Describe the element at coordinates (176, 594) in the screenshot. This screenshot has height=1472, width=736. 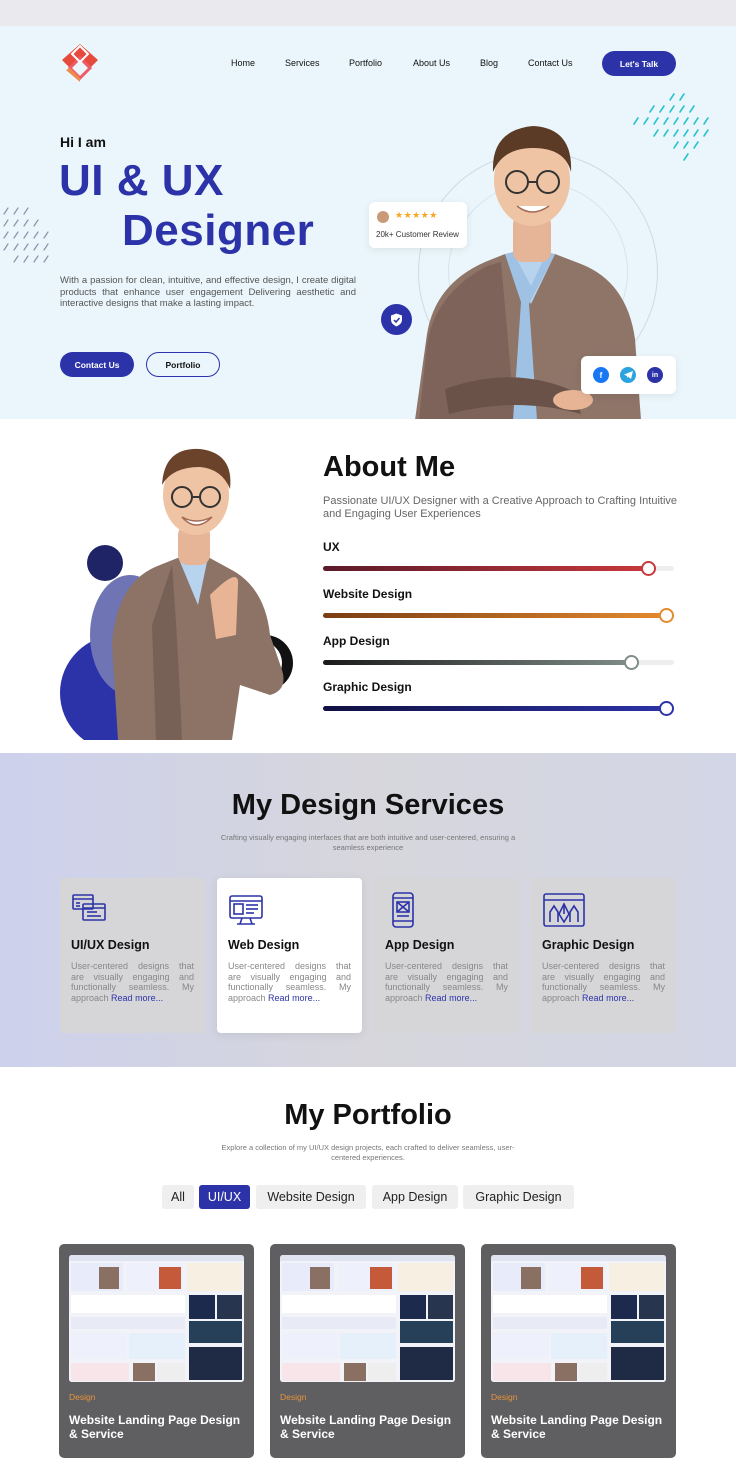
I see `about-portrait-image` at that location.